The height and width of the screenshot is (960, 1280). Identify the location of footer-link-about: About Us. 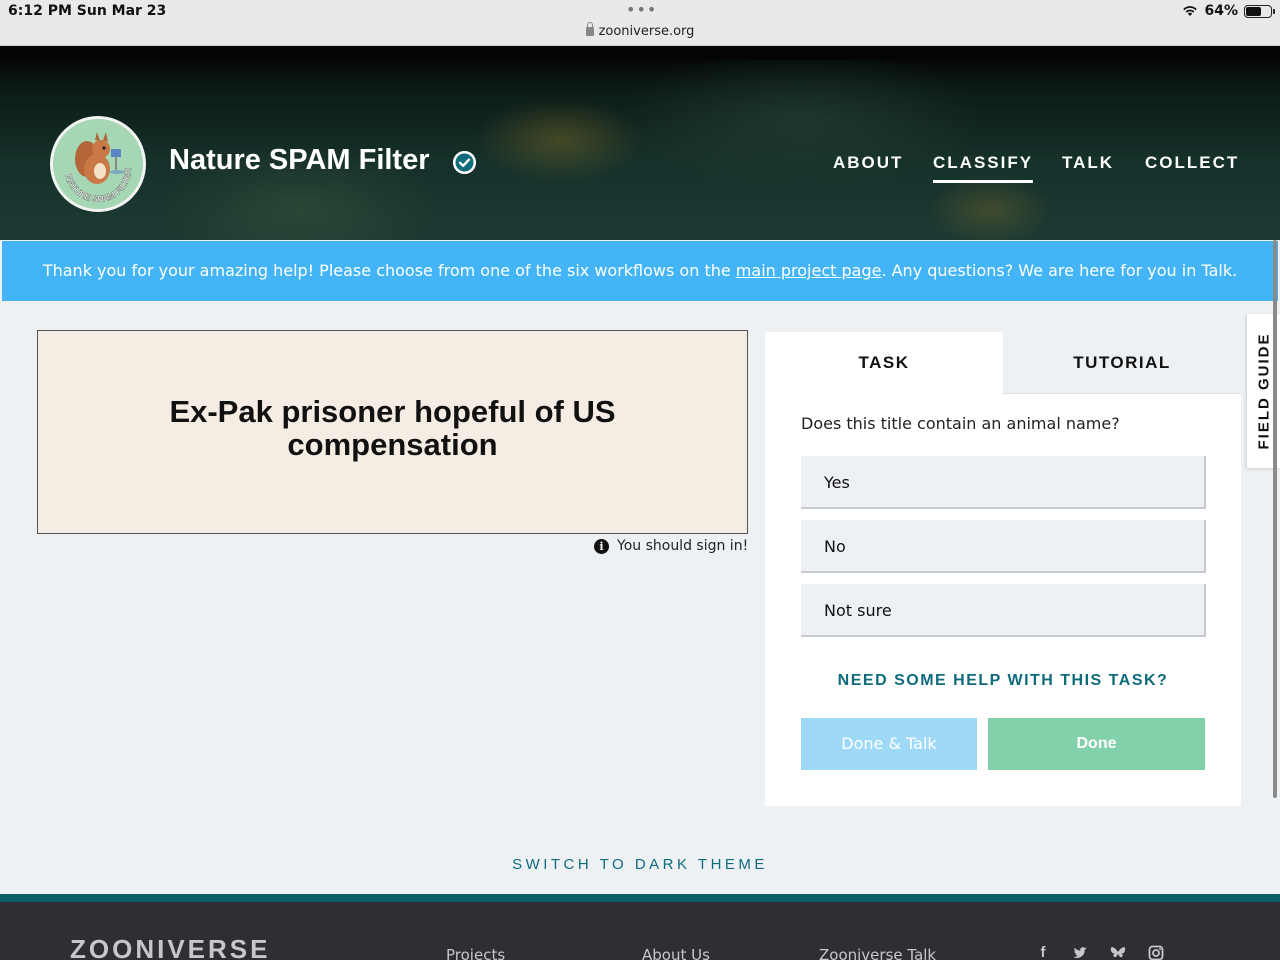
(676, 953).